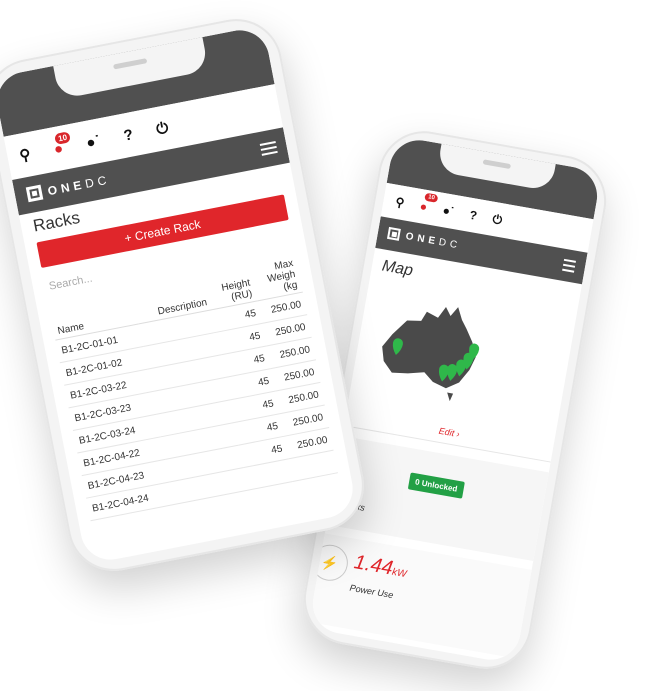 This screenshot has width=648, height=691. I want to click on lightning-icon: ⚡, so click(329, 563).